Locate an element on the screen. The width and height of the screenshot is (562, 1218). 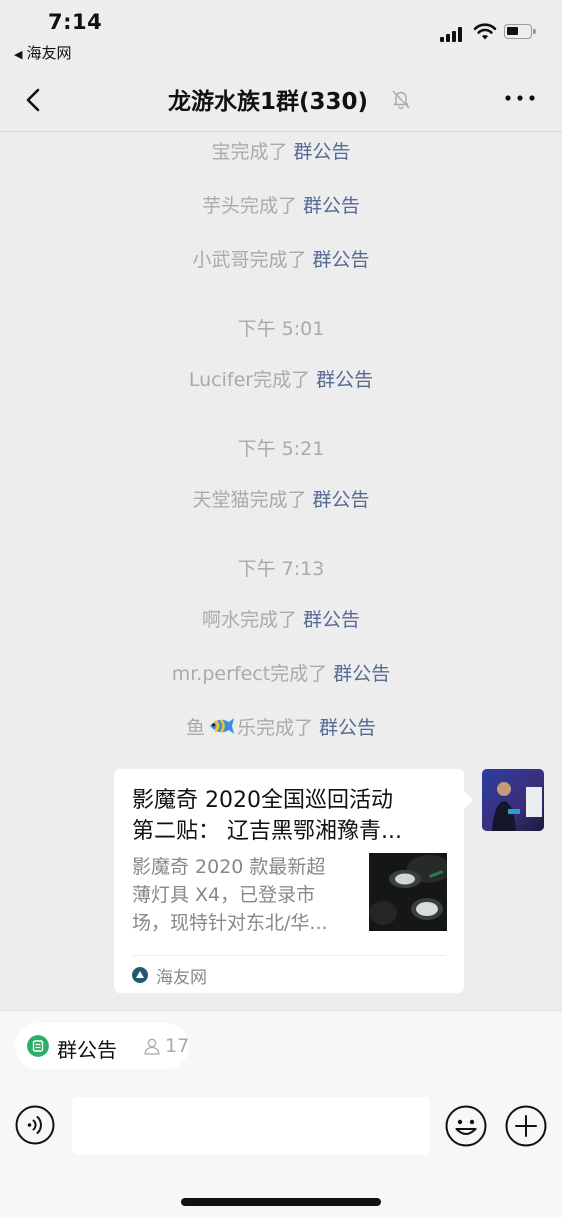
announcement-chip-label: 群公告 is located at coordinates (87, 1050).